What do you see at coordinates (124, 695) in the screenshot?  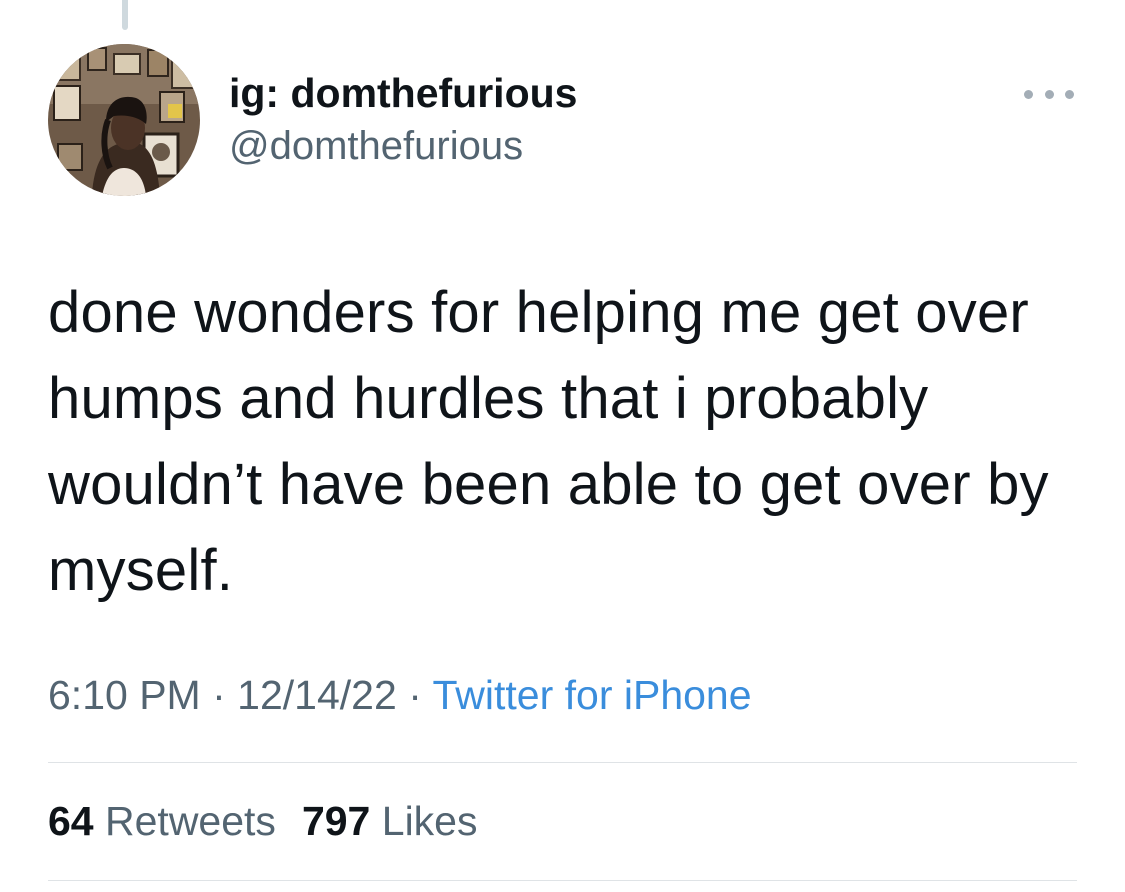 I see `tweet-time: 6:10 PM` at bounding box center [124, 695].